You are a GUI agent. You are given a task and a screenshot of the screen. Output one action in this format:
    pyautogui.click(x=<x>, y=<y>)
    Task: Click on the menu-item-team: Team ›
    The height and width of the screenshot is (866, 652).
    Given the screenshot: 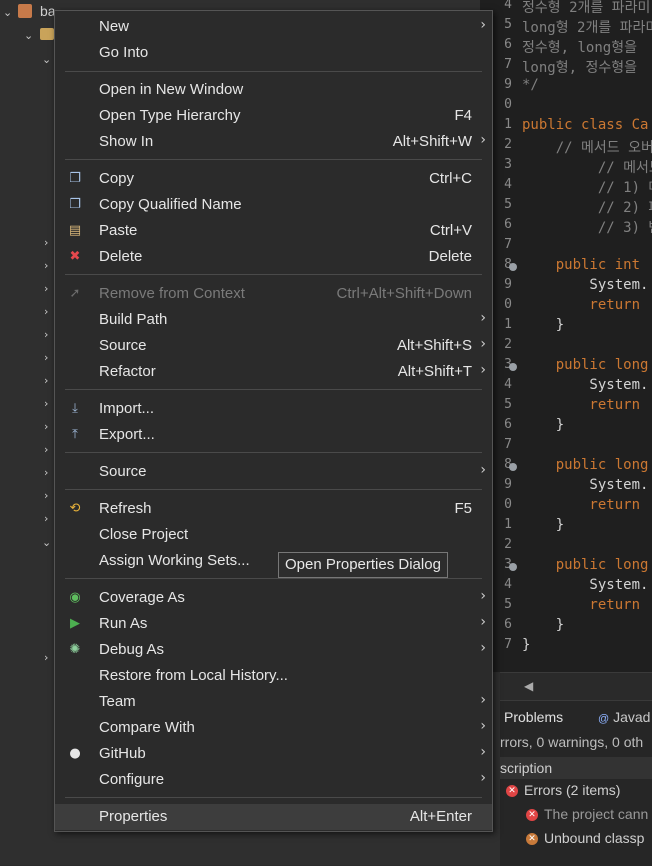 What is the action you would take?
    pyautogui.click(x=273, y=702)
    